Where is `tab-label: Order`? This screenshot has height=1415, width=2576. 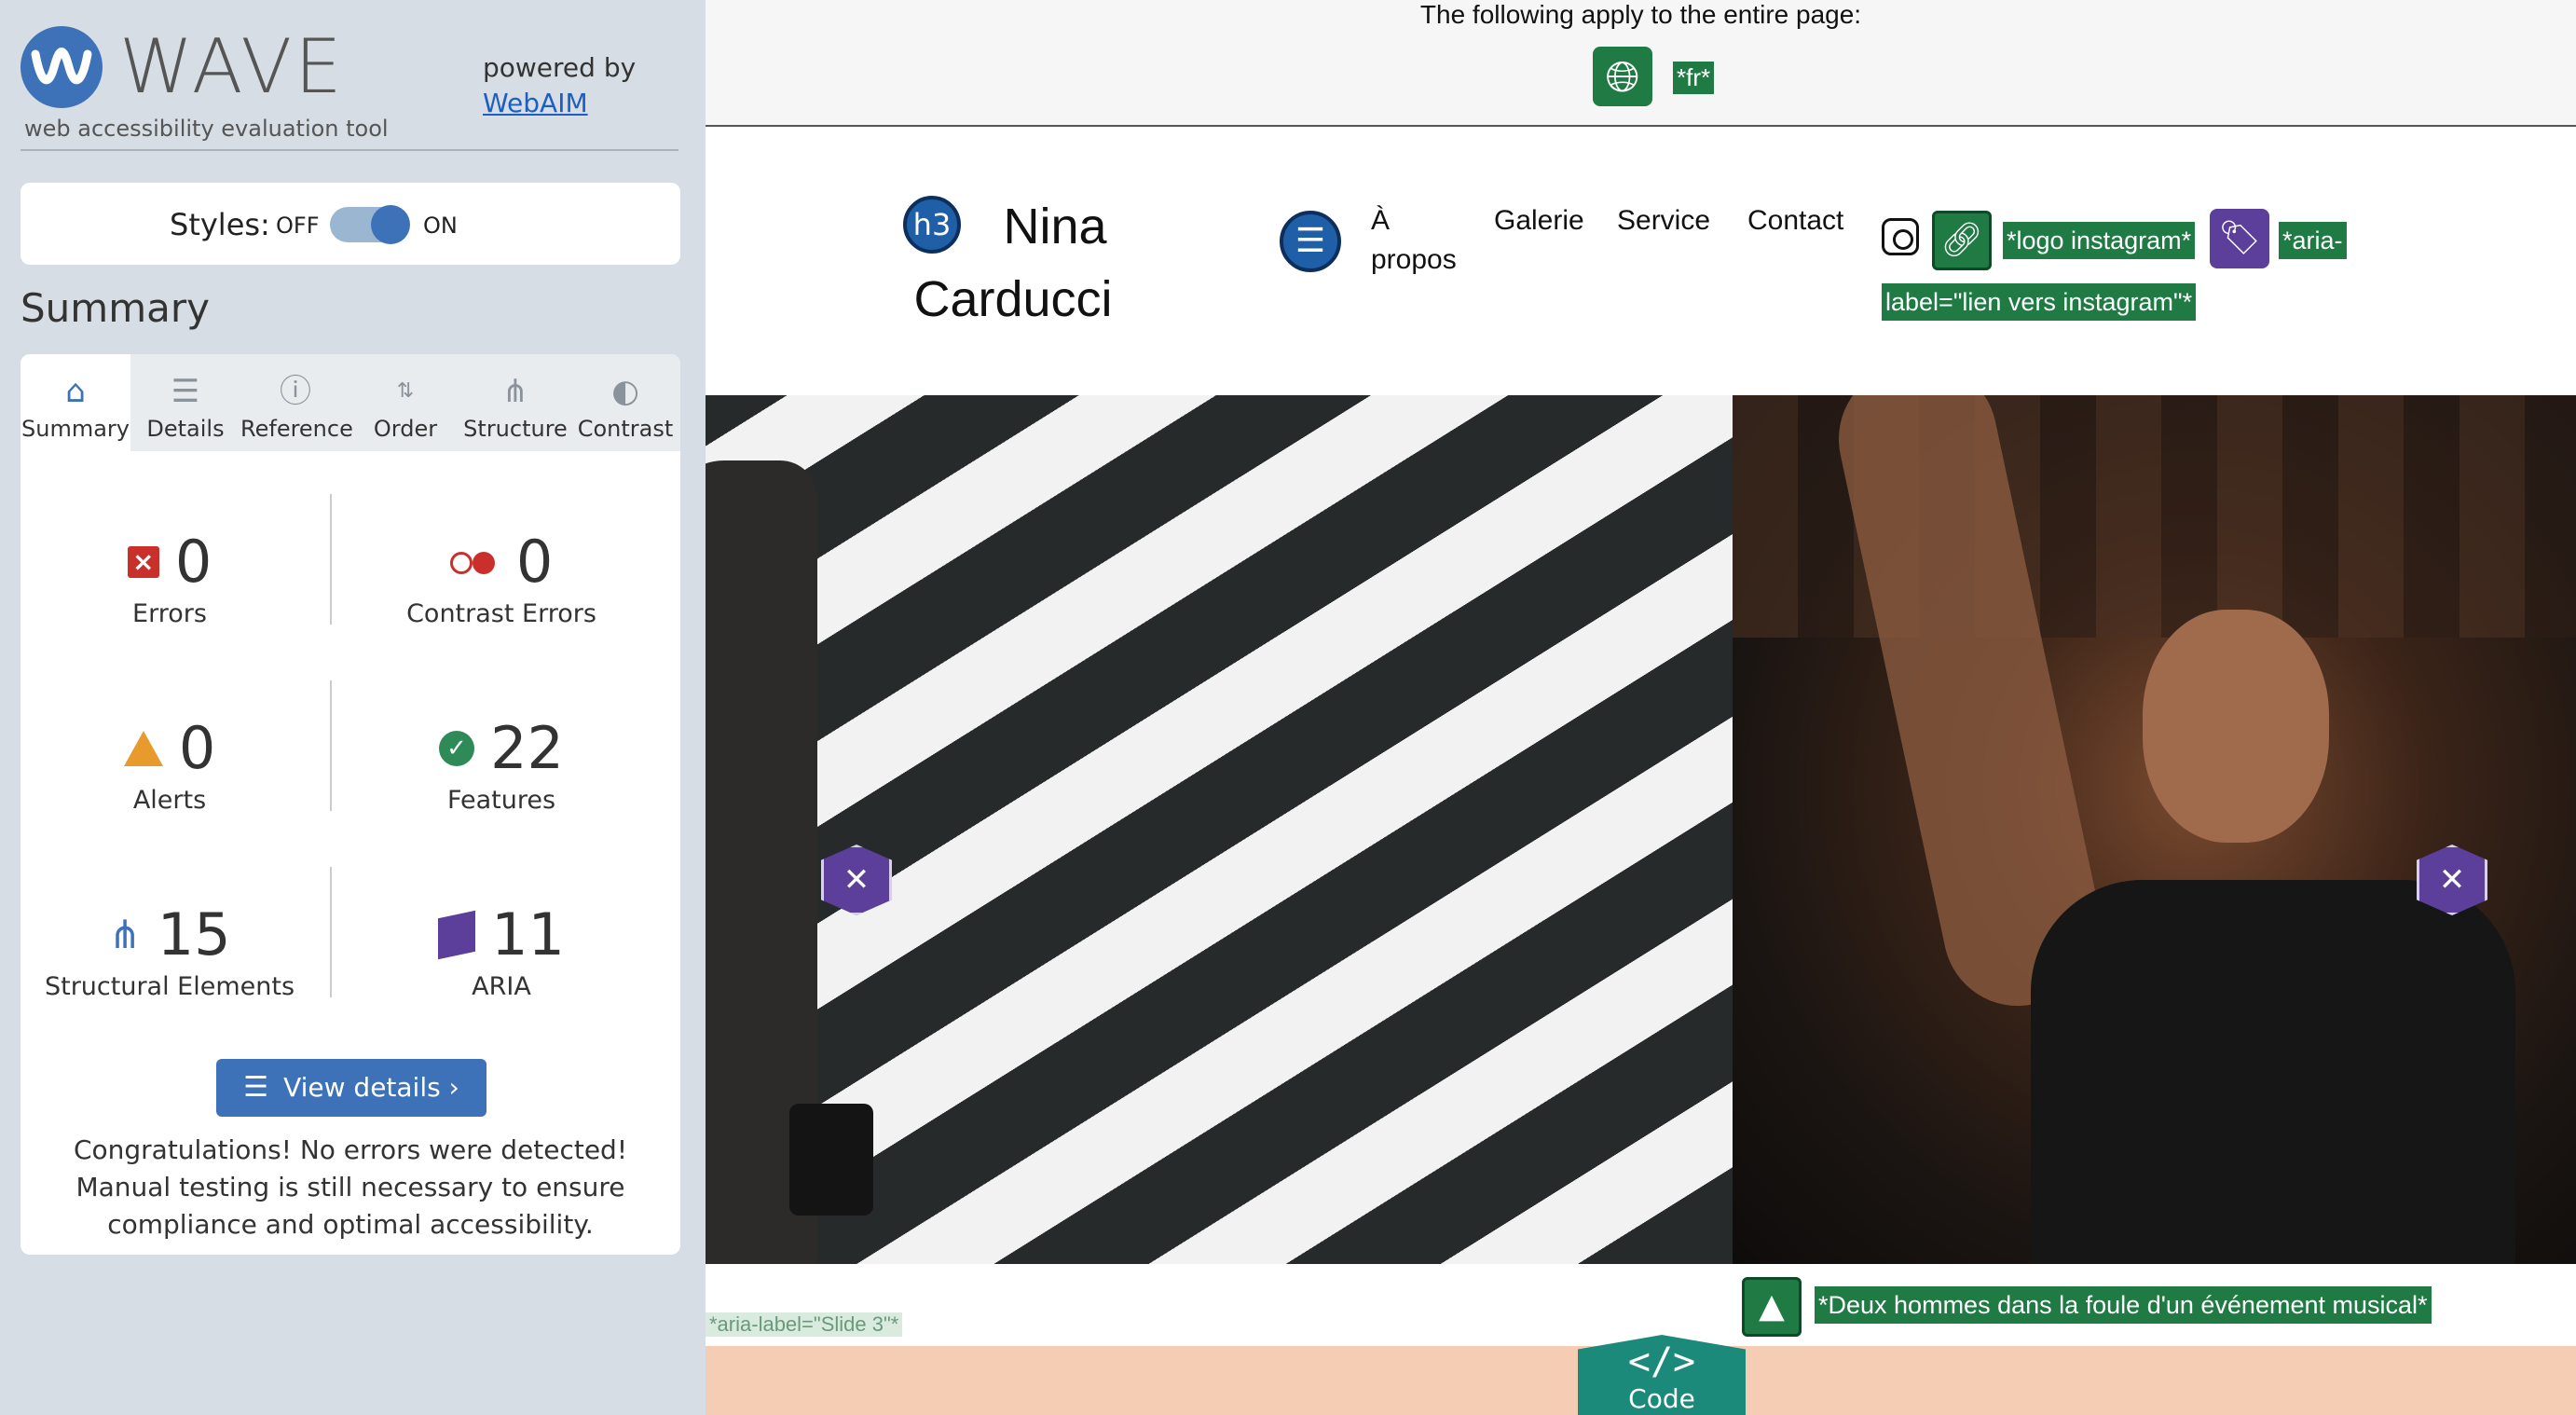
tab-label: Order is located at coordinates (405, 429).